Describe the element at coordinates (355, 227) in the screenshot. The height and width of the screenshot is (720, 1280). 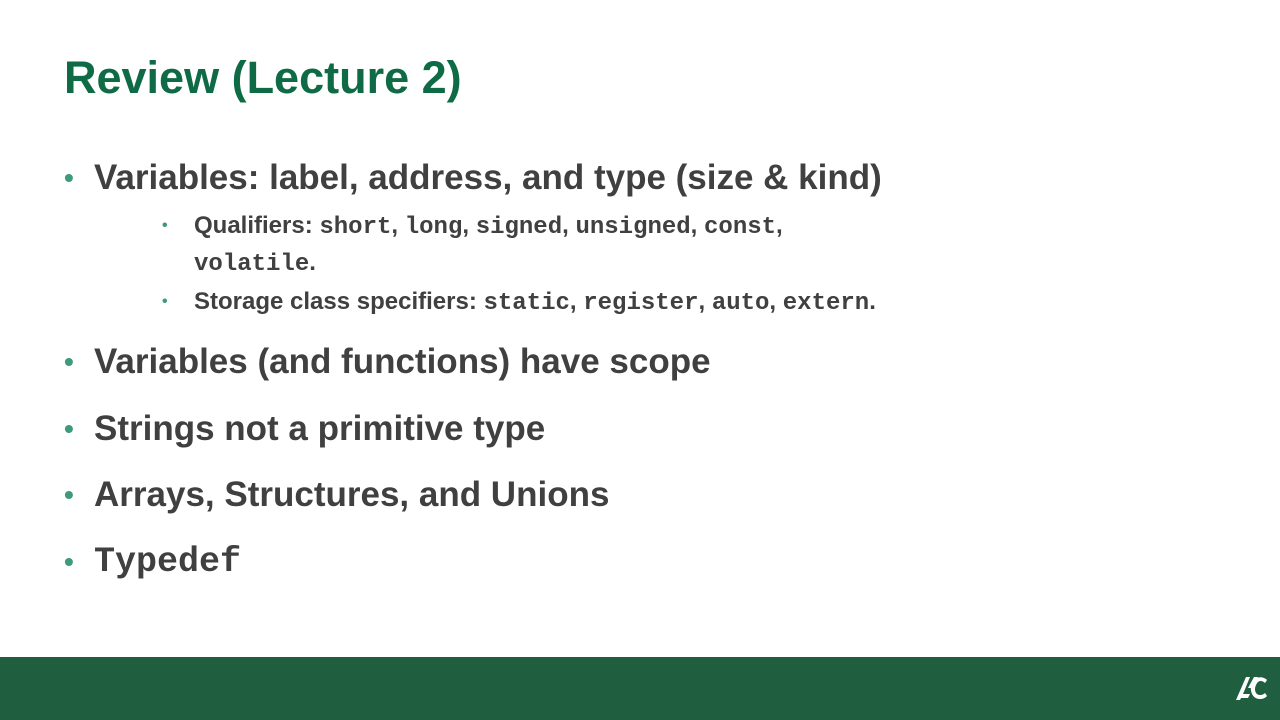
I see `keyword-short: short` at that location.